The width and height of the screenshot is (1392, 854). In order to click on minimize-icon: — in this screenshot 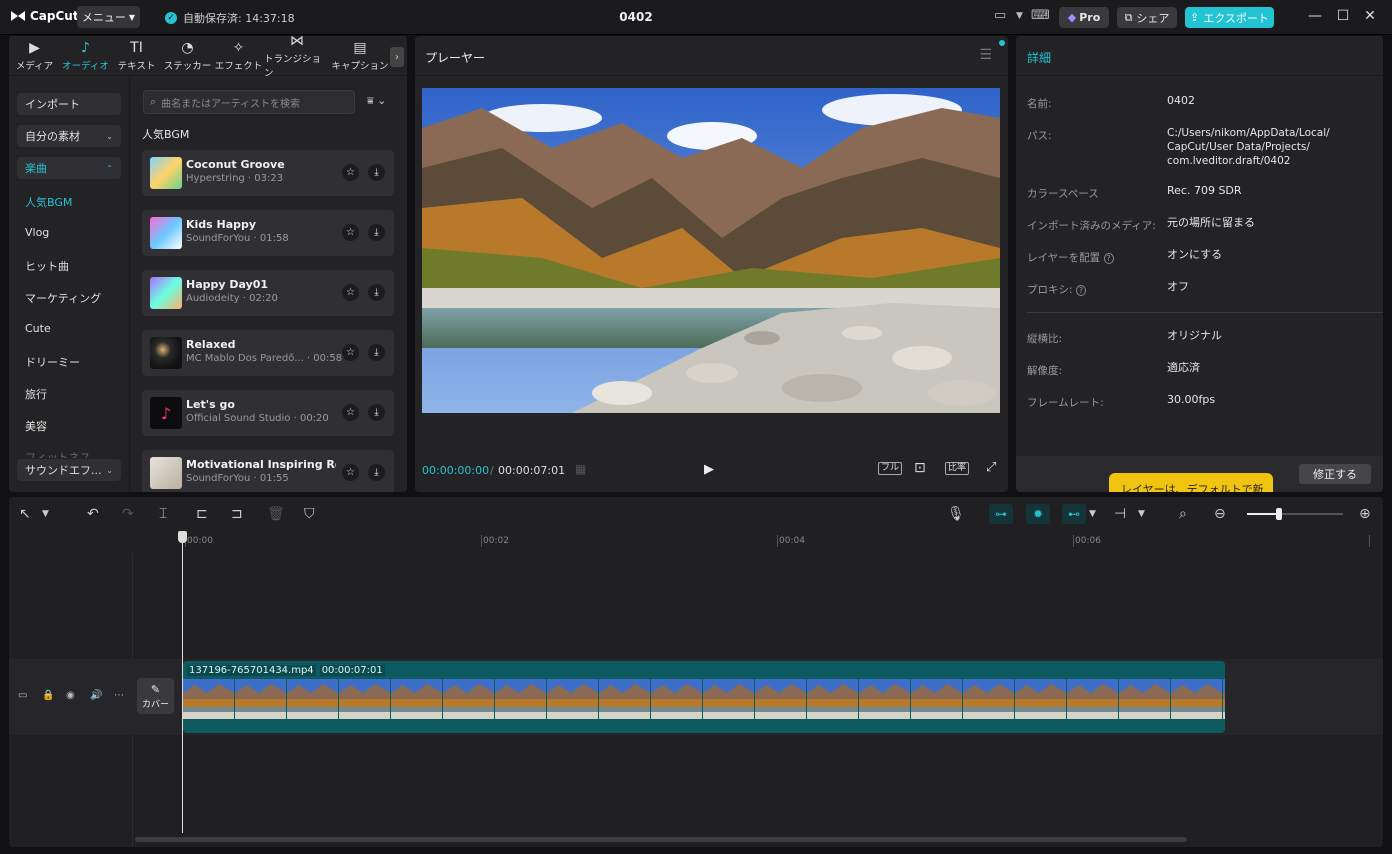, I will do `click(1315, 16)`.